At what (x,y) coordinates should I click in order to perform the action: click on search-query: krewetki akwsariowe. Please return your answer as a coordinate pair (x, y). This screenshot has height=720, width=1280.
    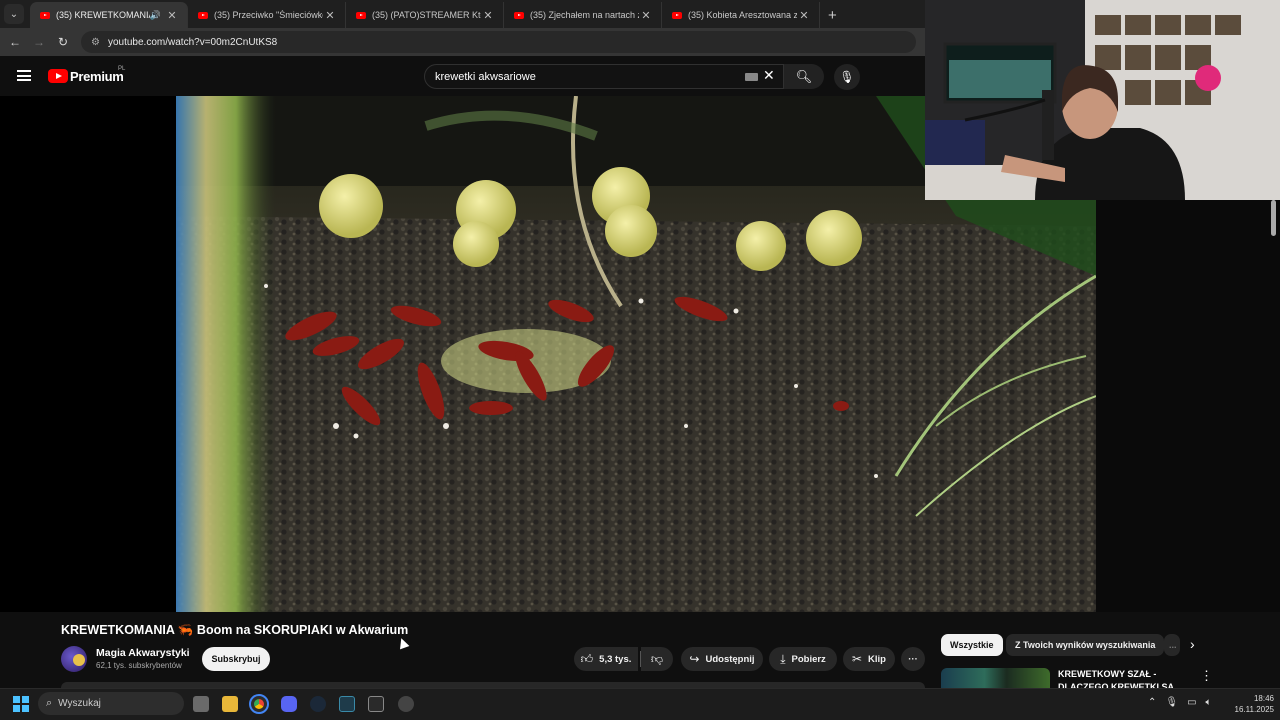
    Looking at the image, I should click on (485, 76).